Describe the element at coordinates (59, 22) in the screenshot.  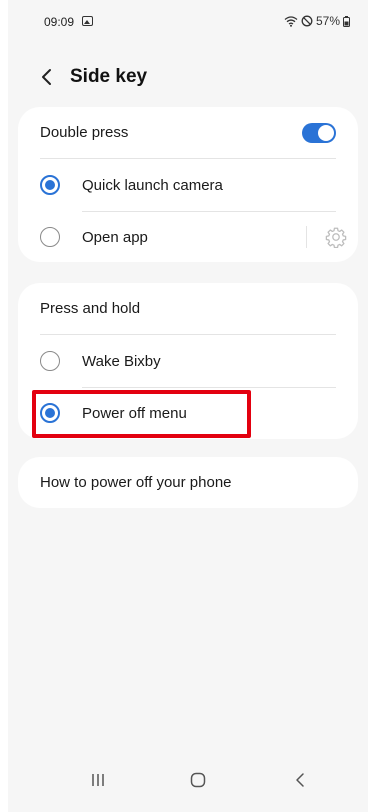
I see `status-time: 09:09` at that location.